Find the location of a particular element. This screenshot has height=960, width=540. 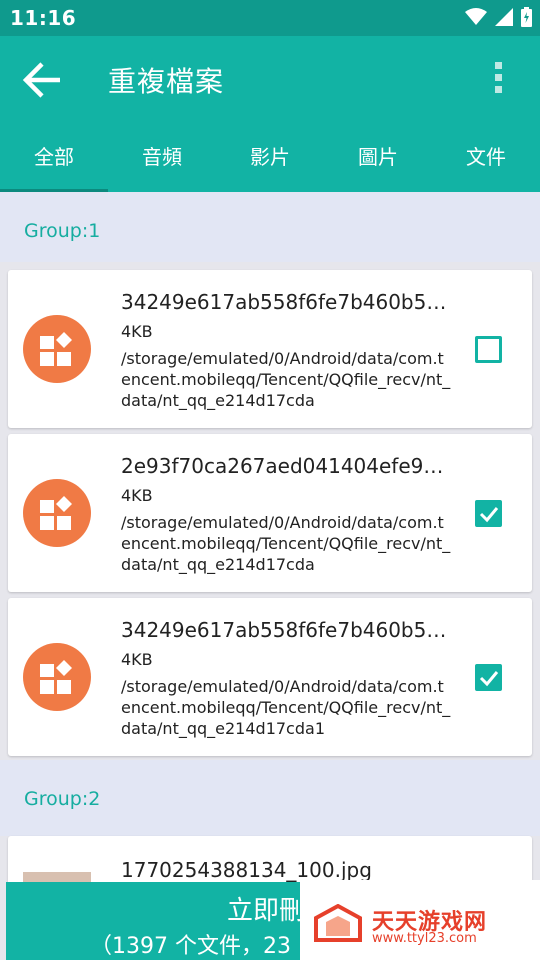

arrow-back-icon is located at coordinates (41, 80).